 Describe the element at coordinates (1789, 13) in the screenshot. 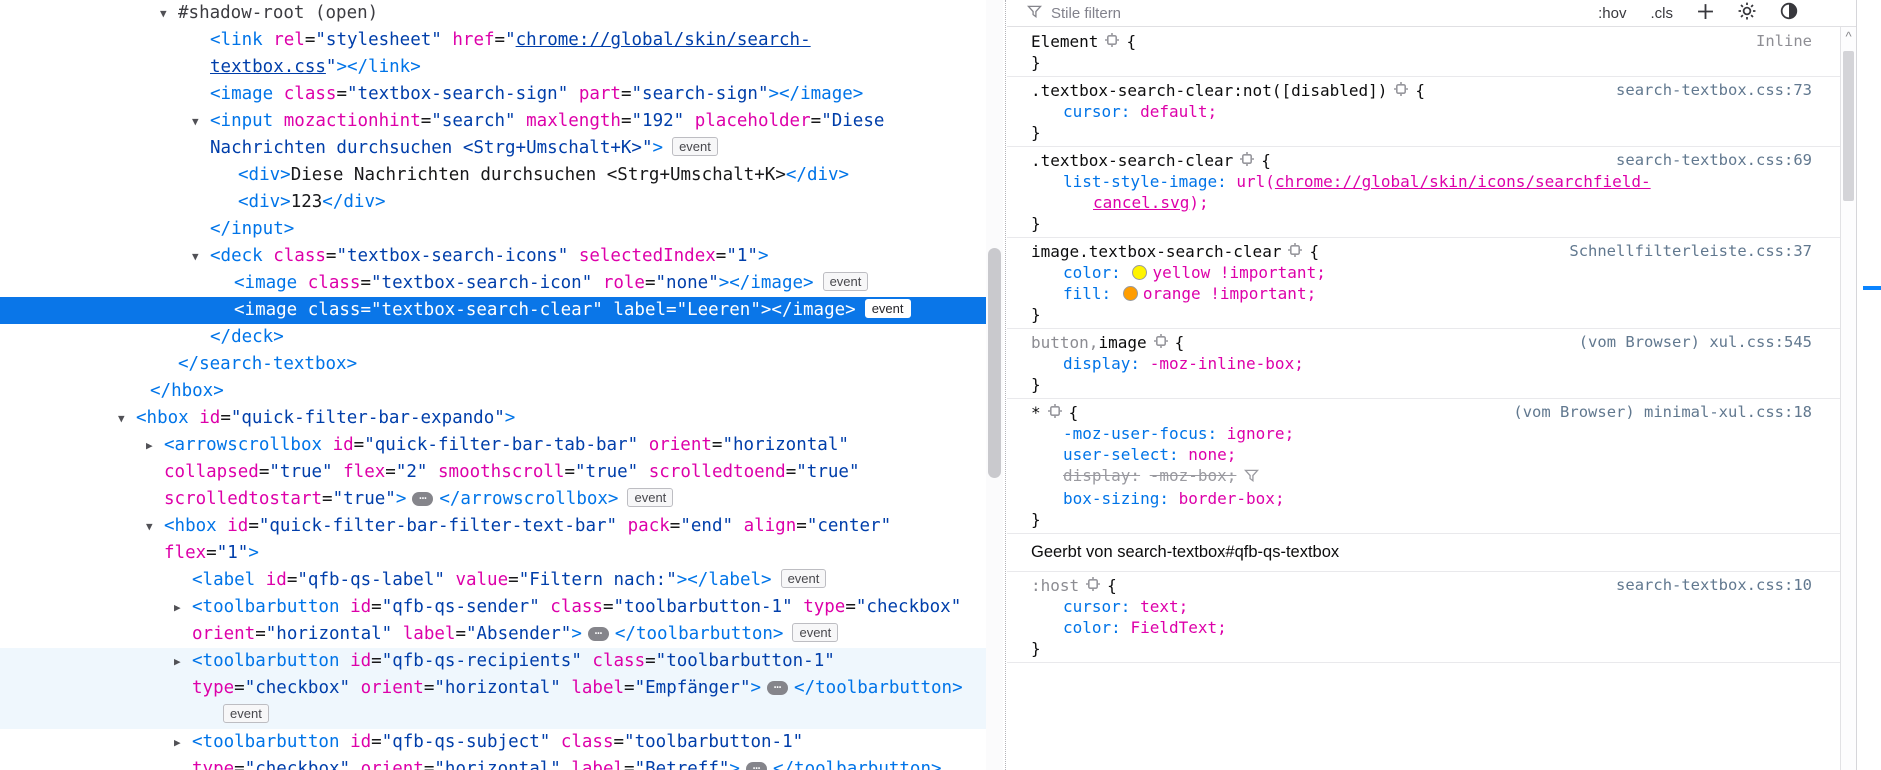

I see `dark-scheme-simulation-icon` at that location.